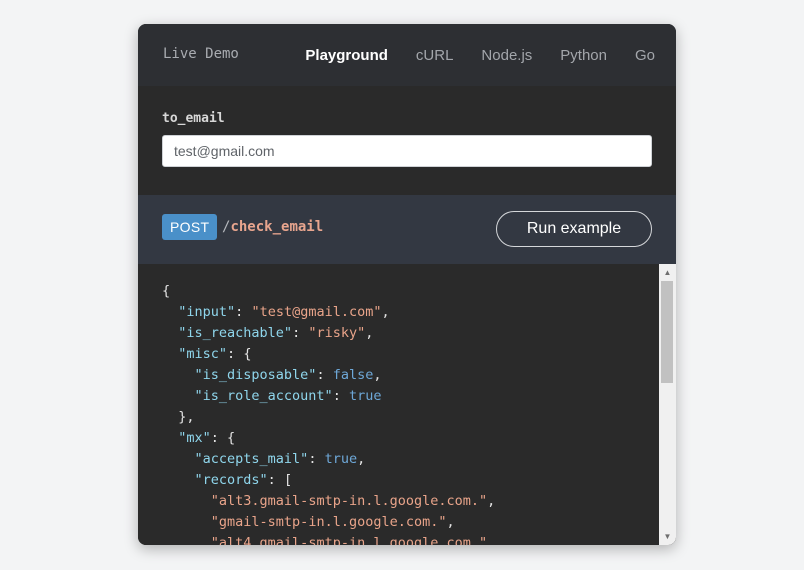 The image size is (804, 570). Describe the element at coordinates (166, 291) in the screenshot. I see `code-line: {` at that location.